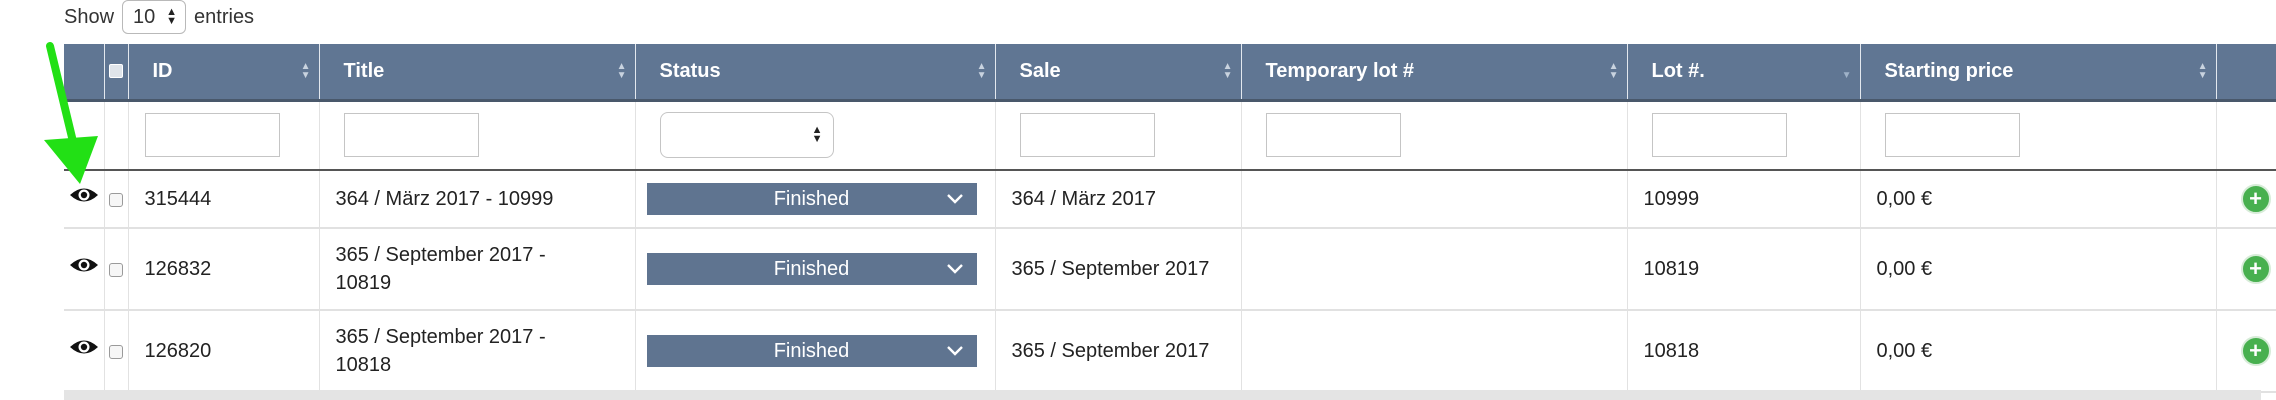 Image resolution: width=2276 pixels, height=400 pixels. Describe the element at coordinates (224, 351) in the screenshot. I see `cell-id: 126820` at that location.